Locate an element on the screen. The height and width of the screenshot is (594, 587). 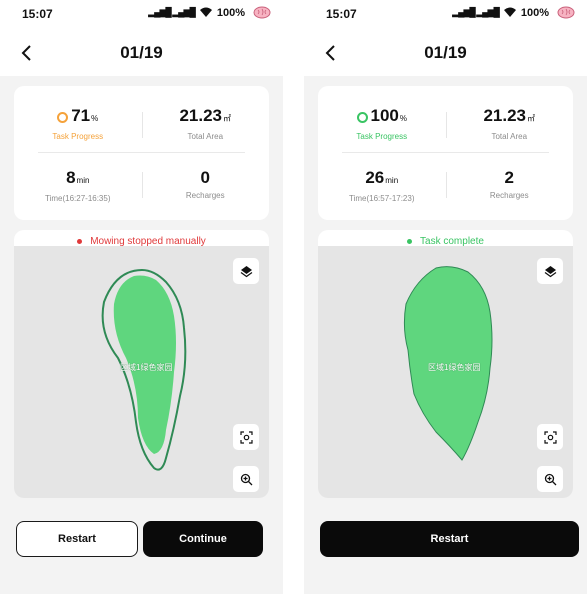
recharges-stat: 0 Recharges is located at coordinates (206, 184).